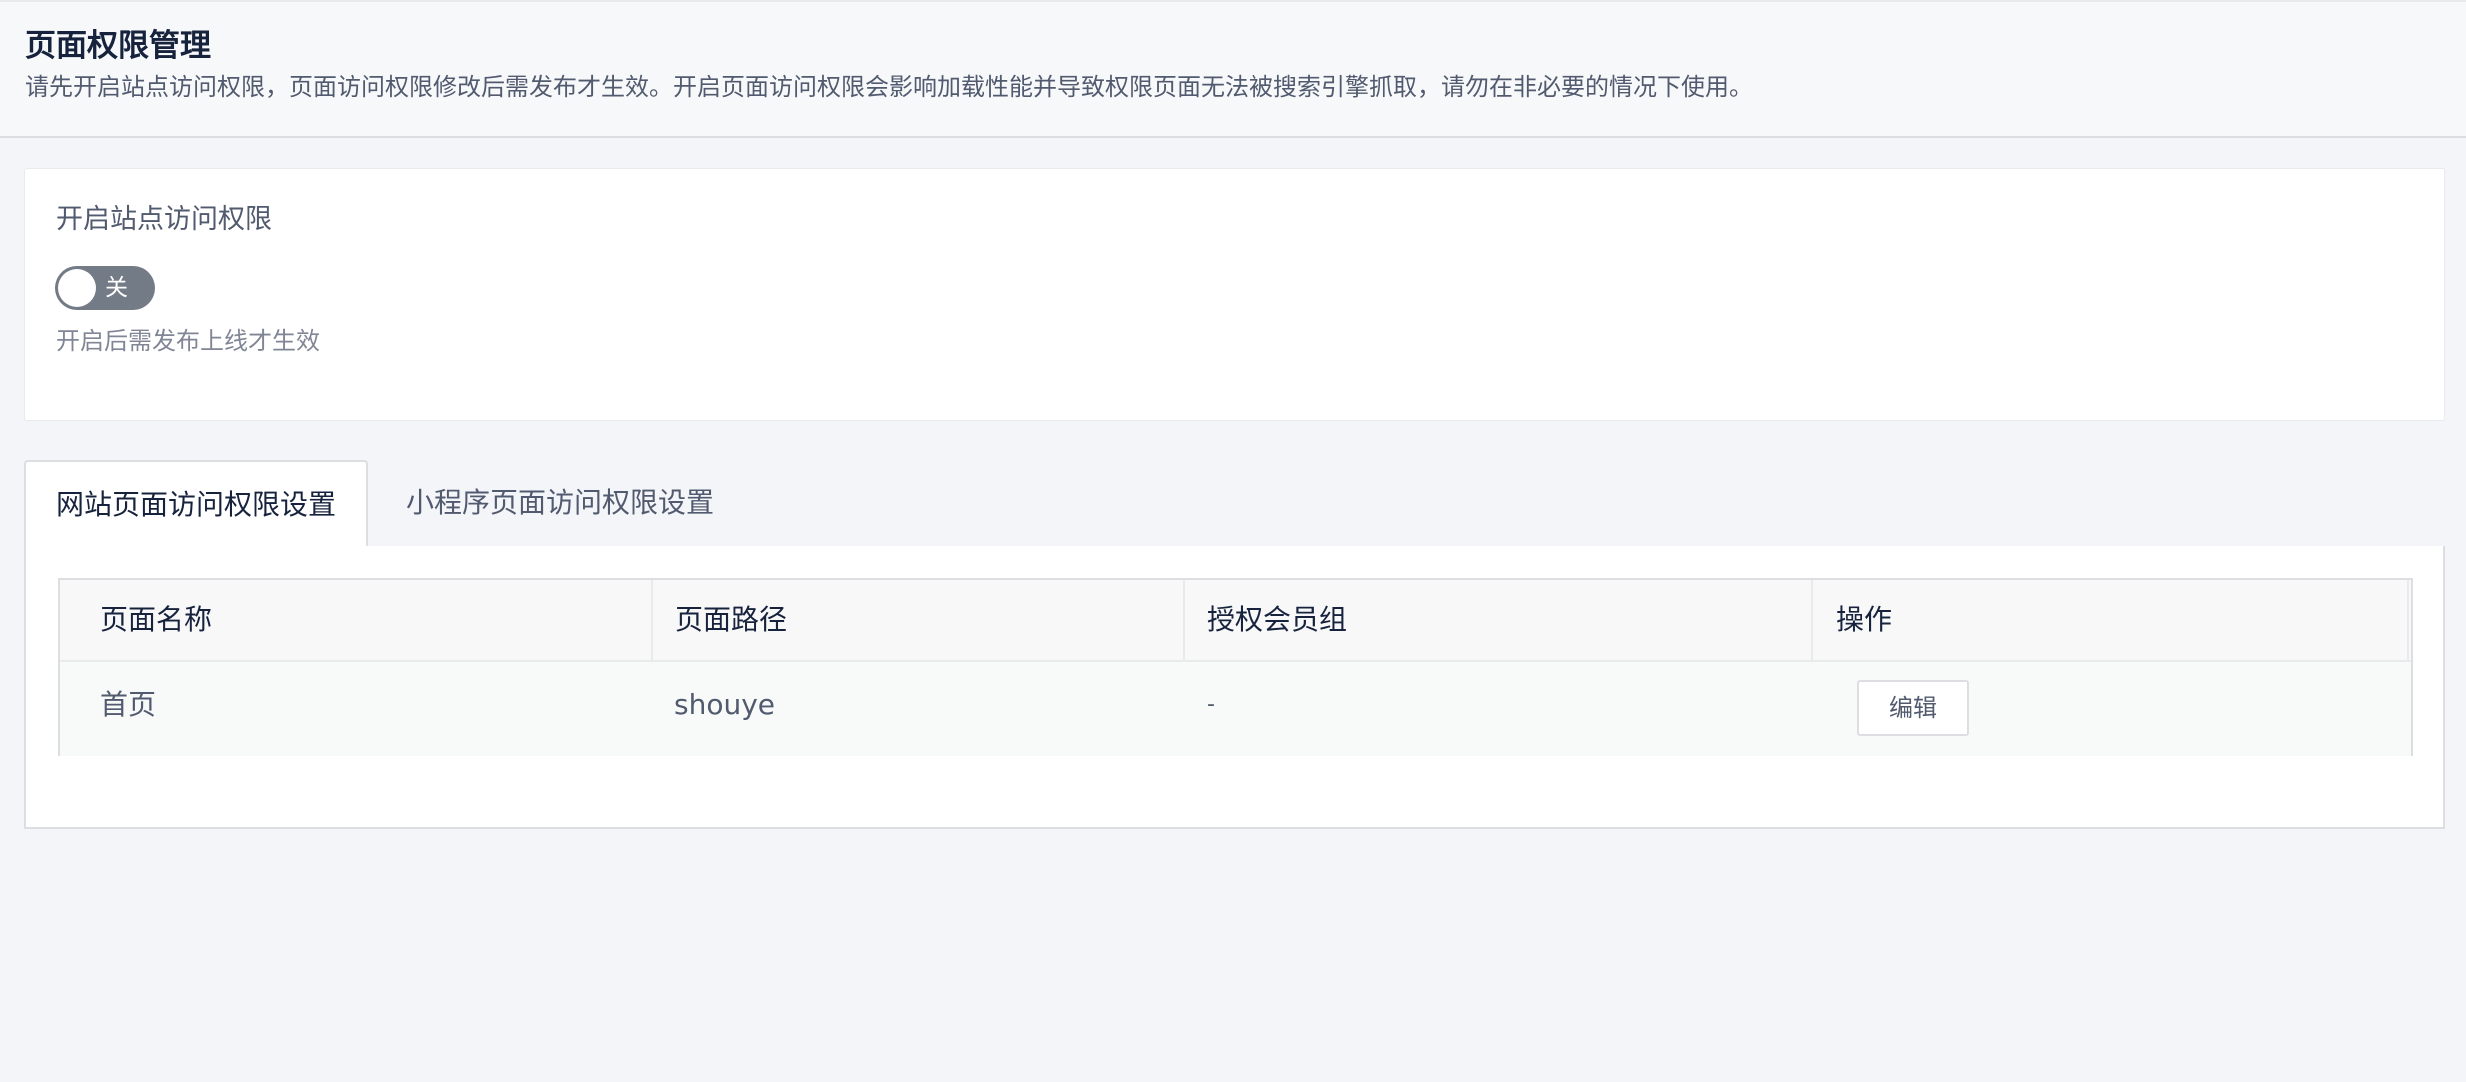 The height and width of the screenshot is (1082, 2466). I want to click on cell-member-group: -, so click(1211, 704).